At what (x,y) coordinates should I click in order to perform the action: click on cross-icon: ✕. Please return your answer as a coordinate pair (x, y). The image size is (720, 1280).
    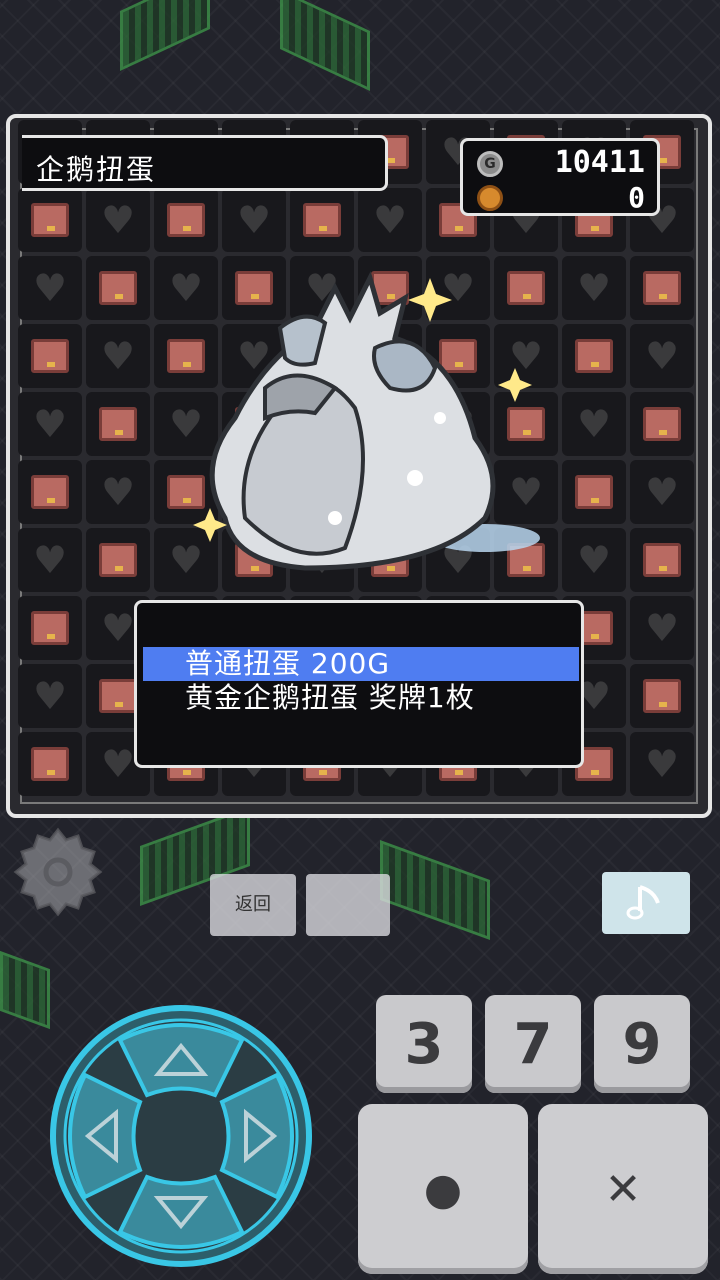
    Looking at the image, I should click on (623, 1189).